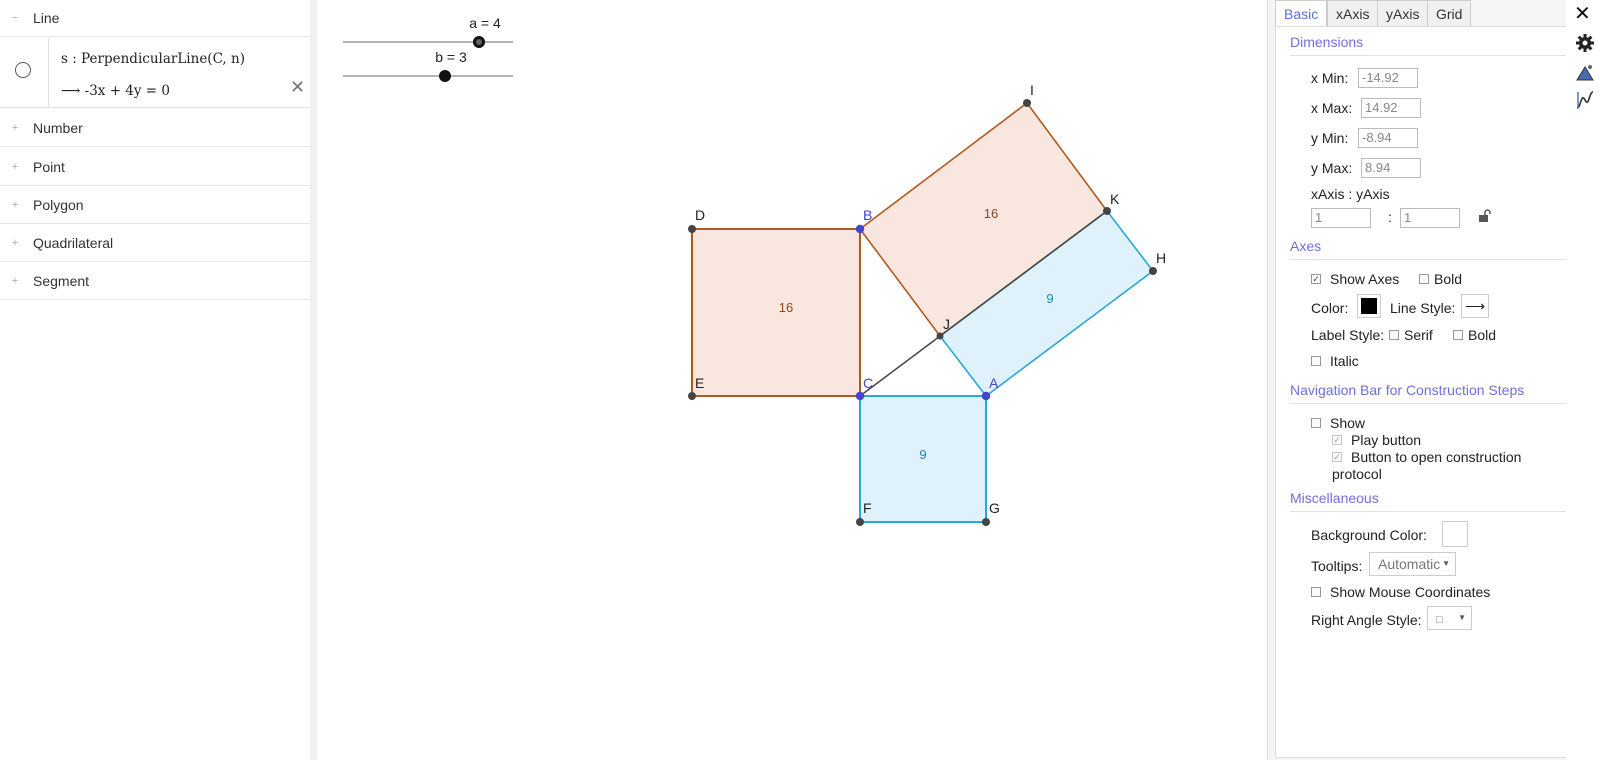 The image size is (1600, 760). Describe the element at coordinates (994, 508) in the screenshot. I see `label-G: G` at that location.